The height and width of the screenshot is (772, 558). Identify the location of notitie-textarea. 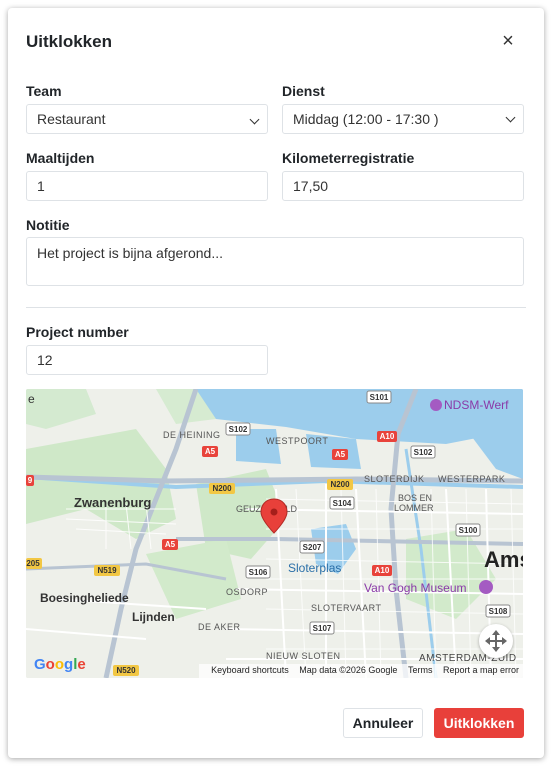
(275, 261).